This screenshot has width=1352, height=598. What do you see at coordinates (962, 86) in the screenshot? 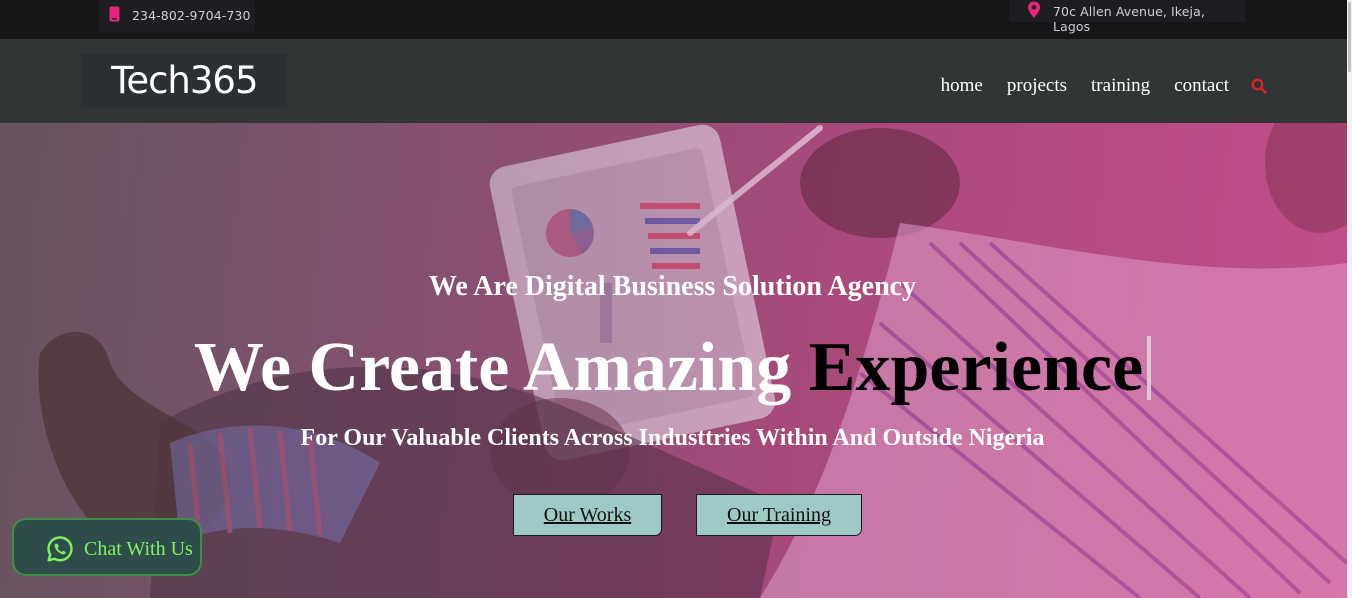
I see `nav-home: home` at bounding box center [962, 86].